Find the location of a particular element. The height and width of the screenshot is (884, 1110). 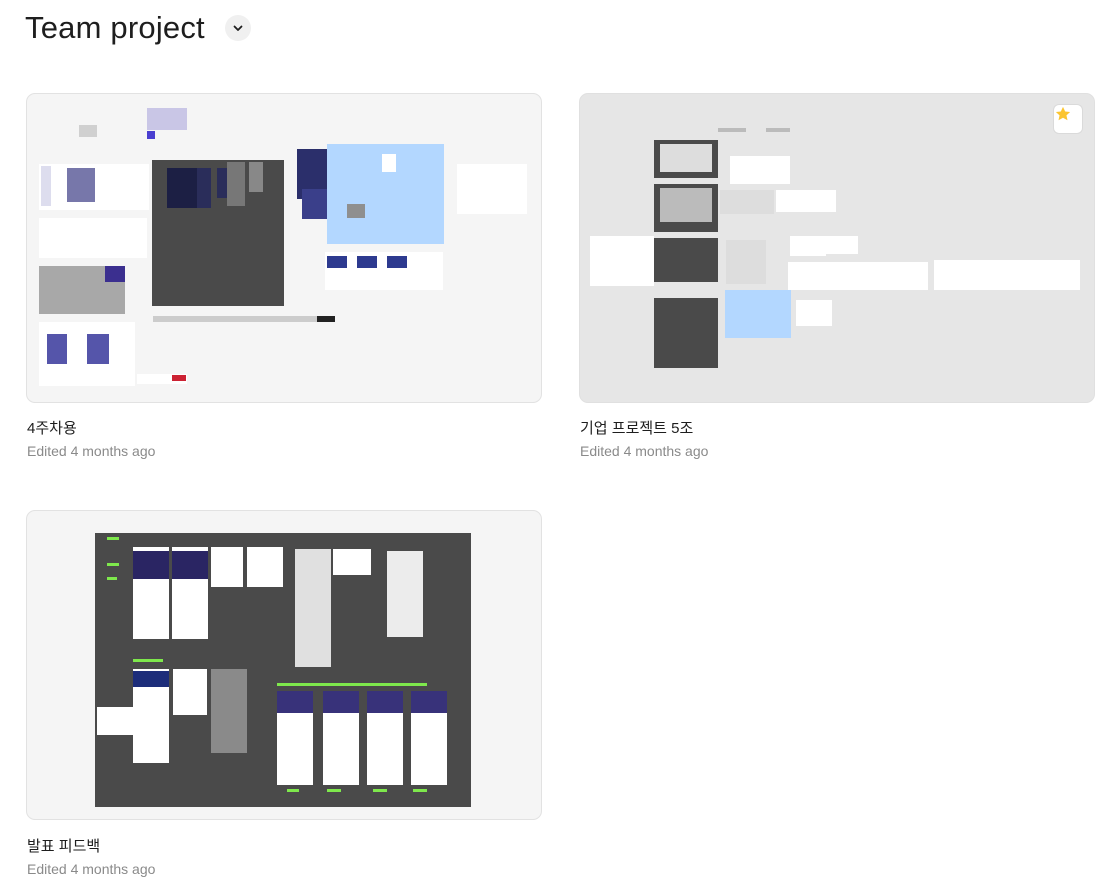

file-name: 기업 프로젝트 5조 is located at coordinates (636, 427).